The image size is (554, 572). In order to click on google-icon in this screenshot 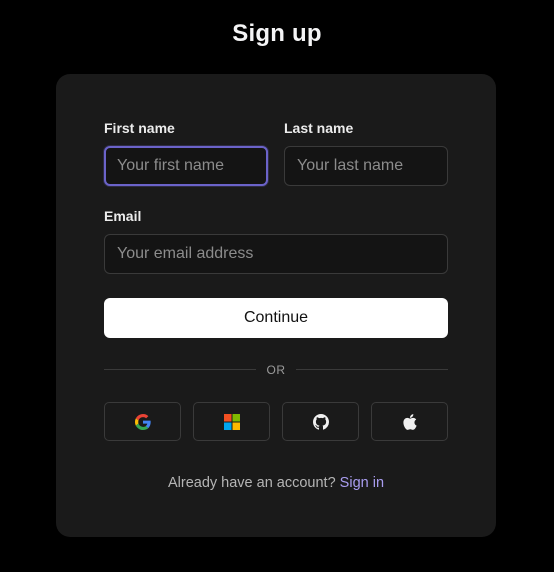, I will do `click(142, 421)`.